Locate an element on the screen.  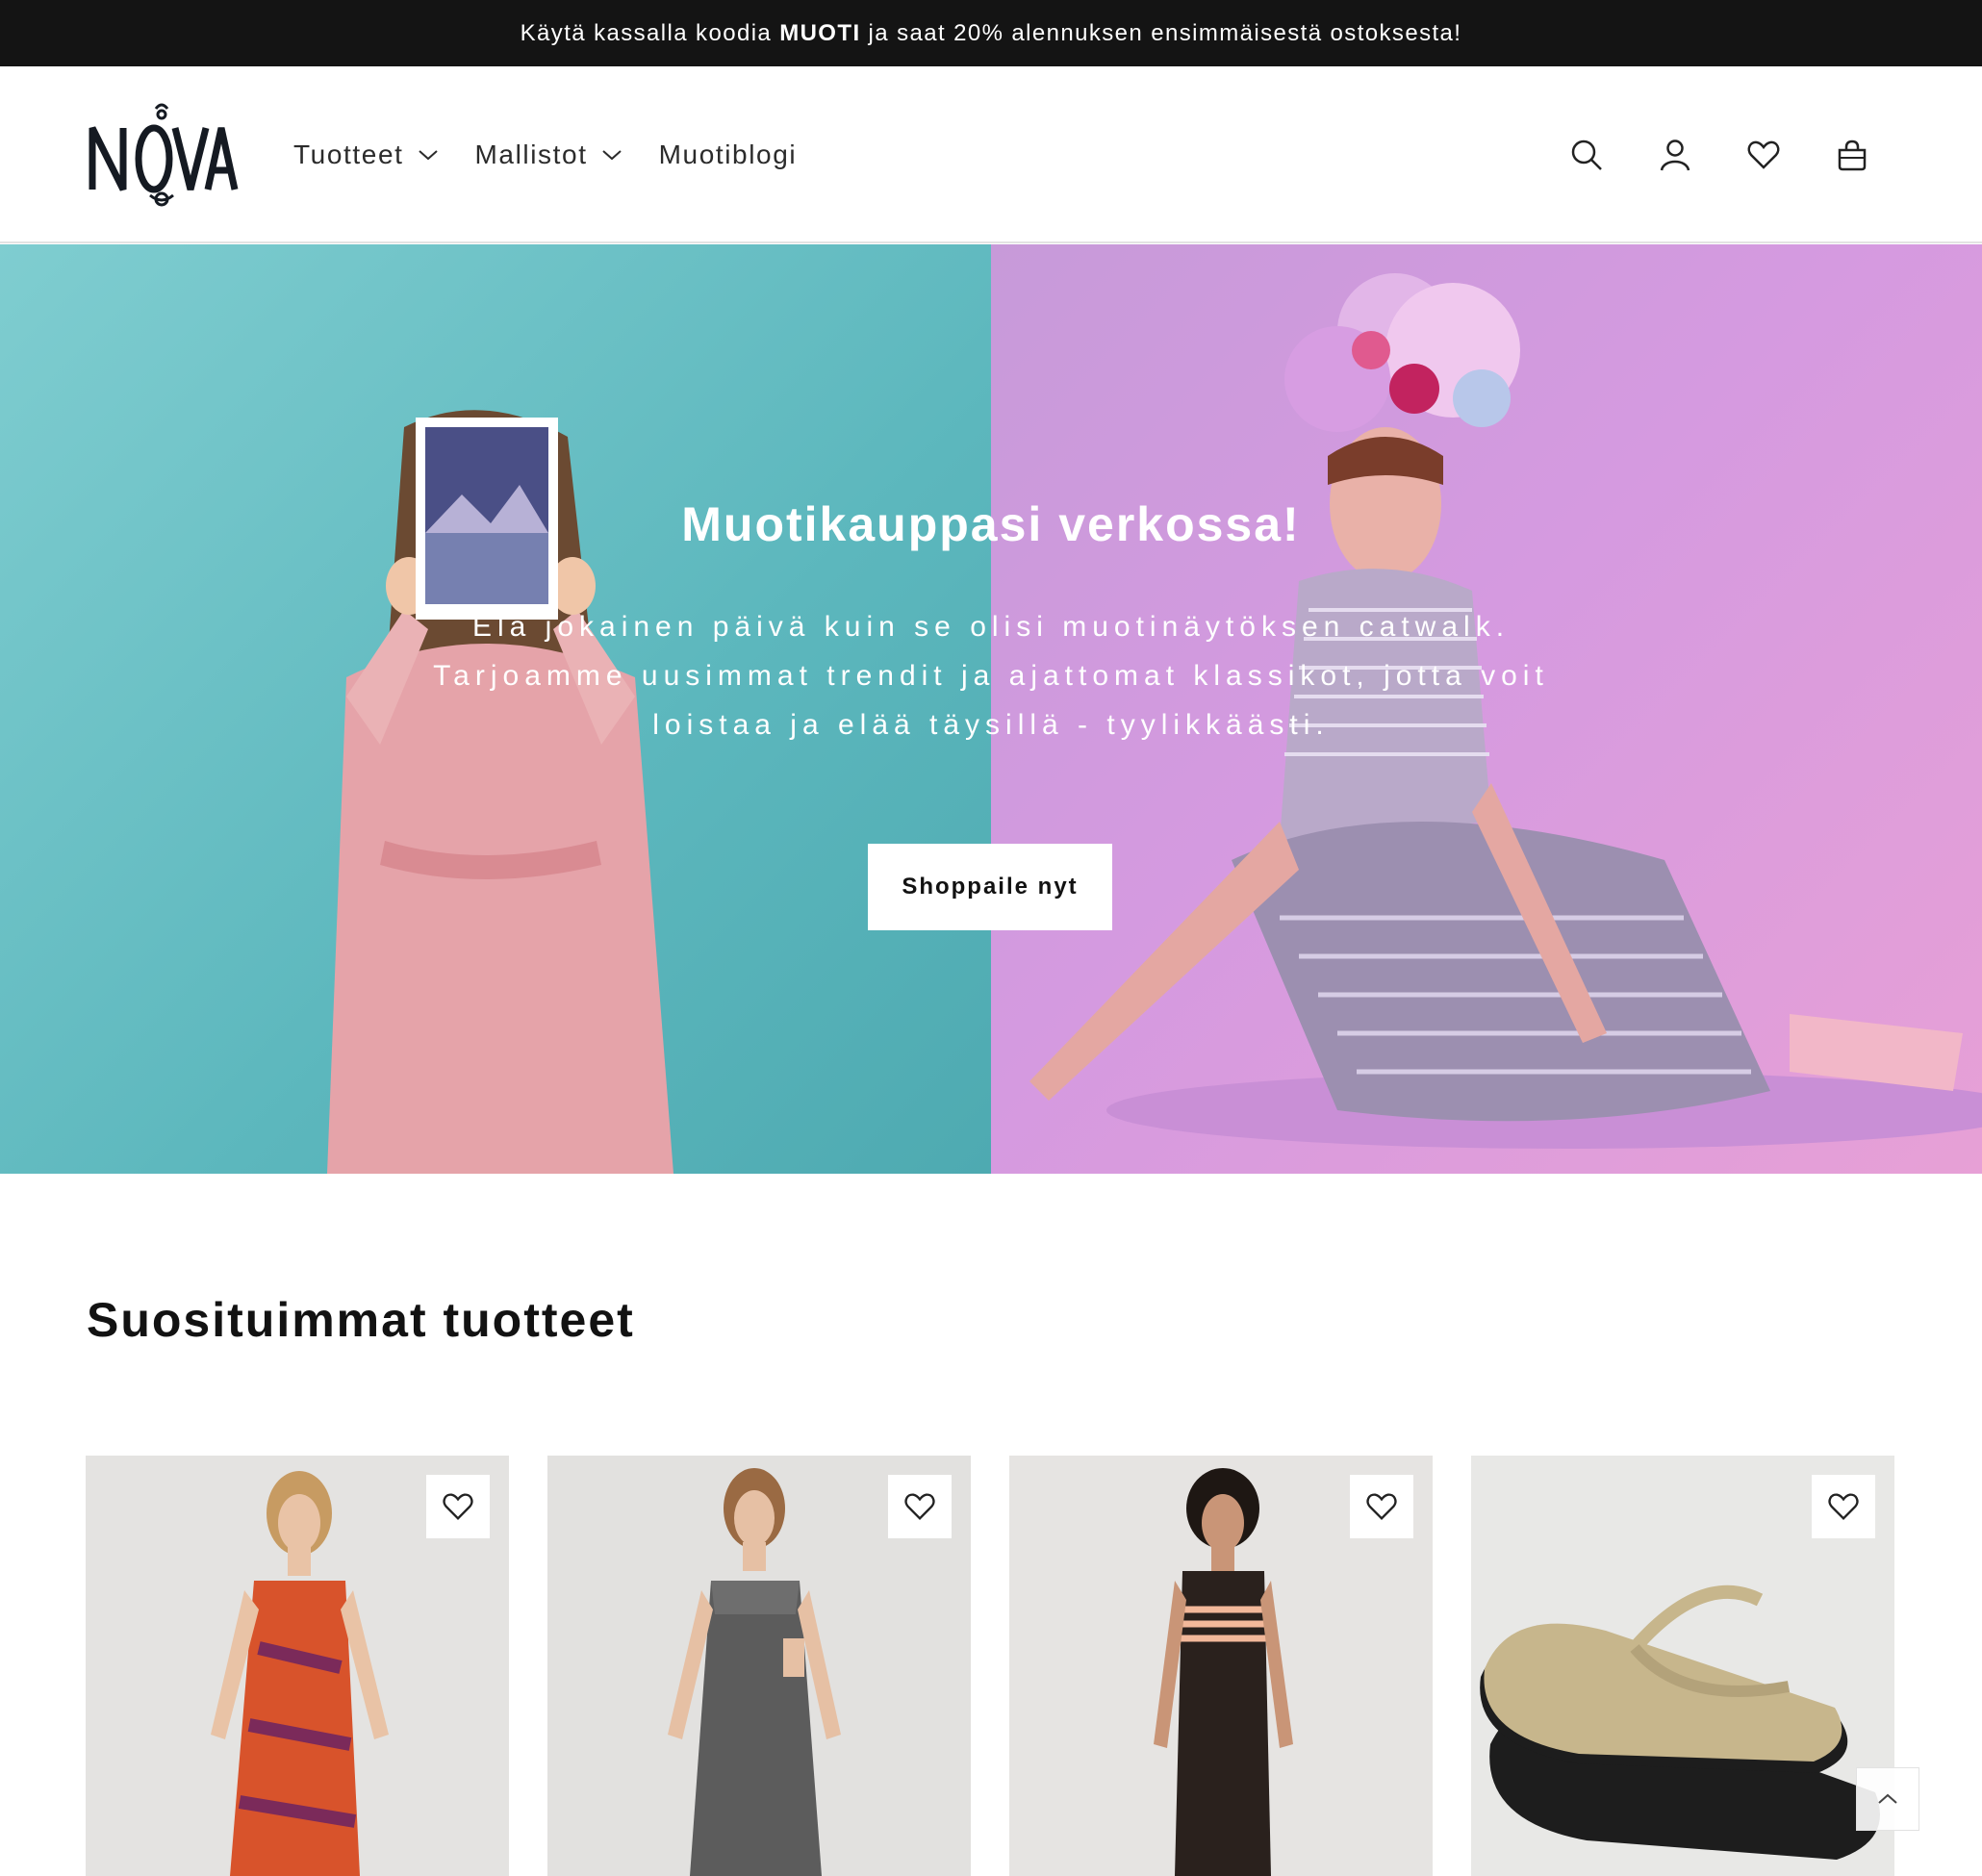
nova-logo-icon is located at coordinates (164, 155).